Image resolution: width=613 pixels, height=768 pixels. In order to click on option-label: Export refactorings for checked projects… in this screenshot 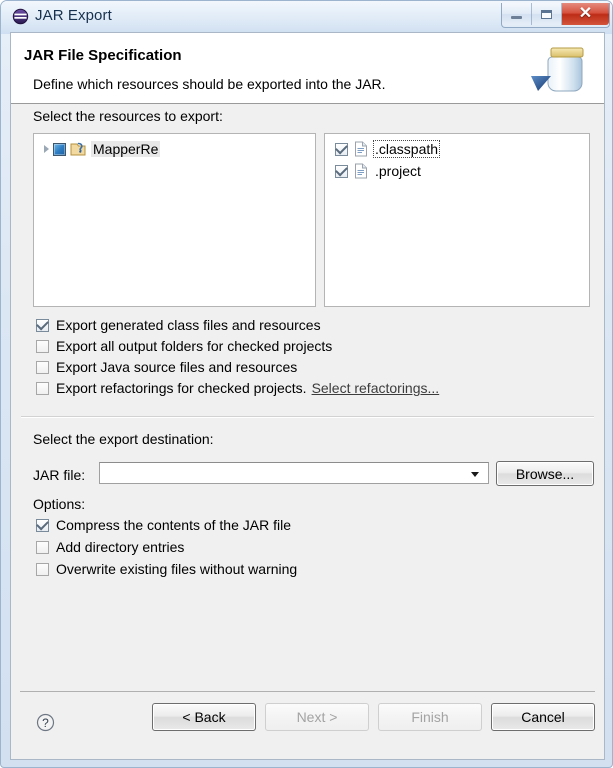, I will do `click(181, 388)`.